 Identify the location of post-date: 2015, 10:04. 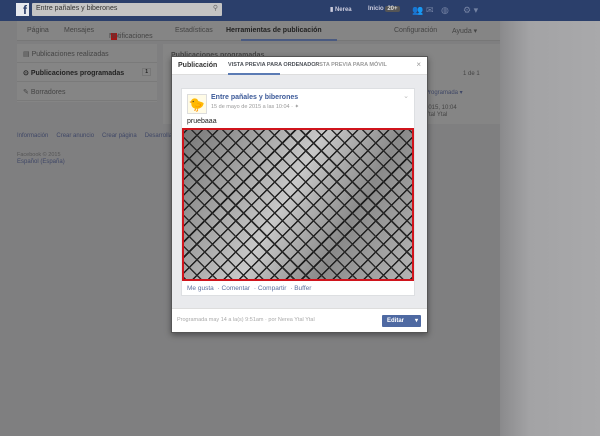
(441, 108).